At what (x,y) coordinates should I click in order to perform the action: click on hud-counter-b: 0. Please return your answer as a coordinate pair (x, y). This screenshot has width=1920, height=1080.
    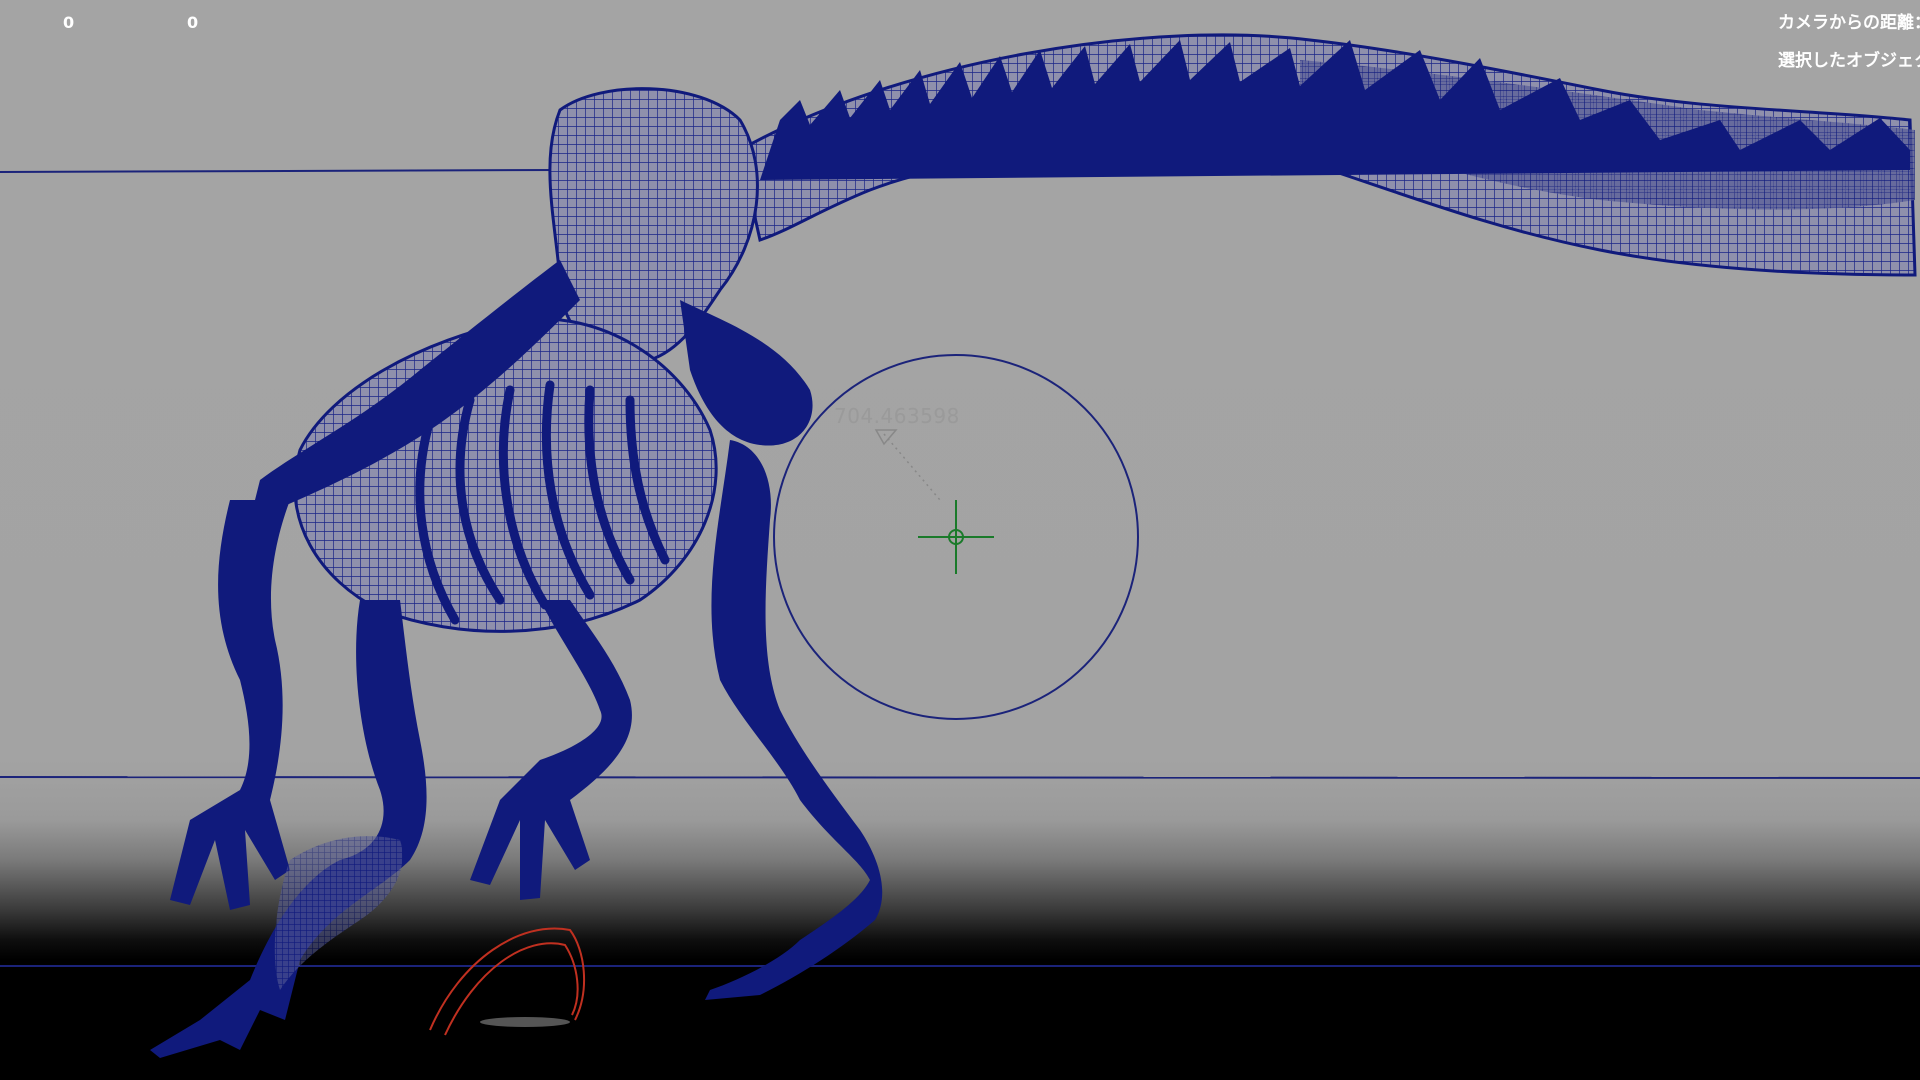
    Looking at the image, I should click on (193, 22).